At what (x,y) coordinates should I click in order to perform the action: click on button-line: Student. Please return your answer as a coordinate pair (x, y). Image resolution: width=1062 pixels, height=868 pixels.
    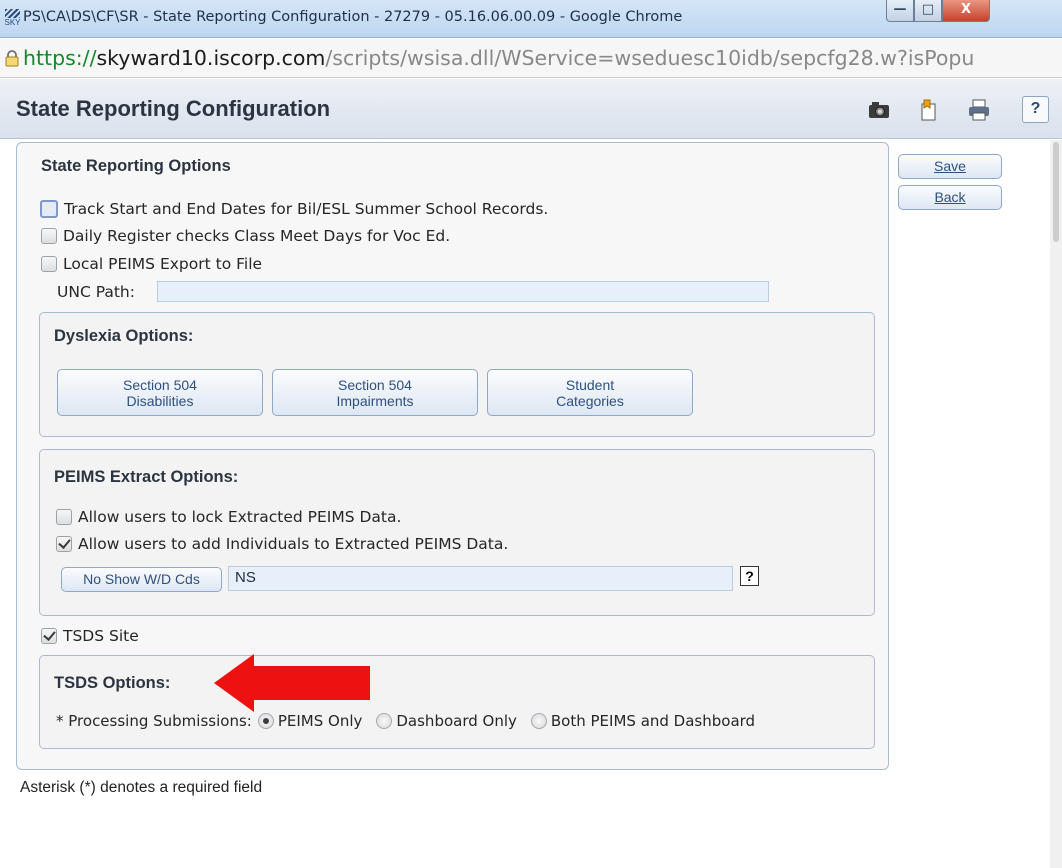
    Looking at the image, I should click on (590, 384).